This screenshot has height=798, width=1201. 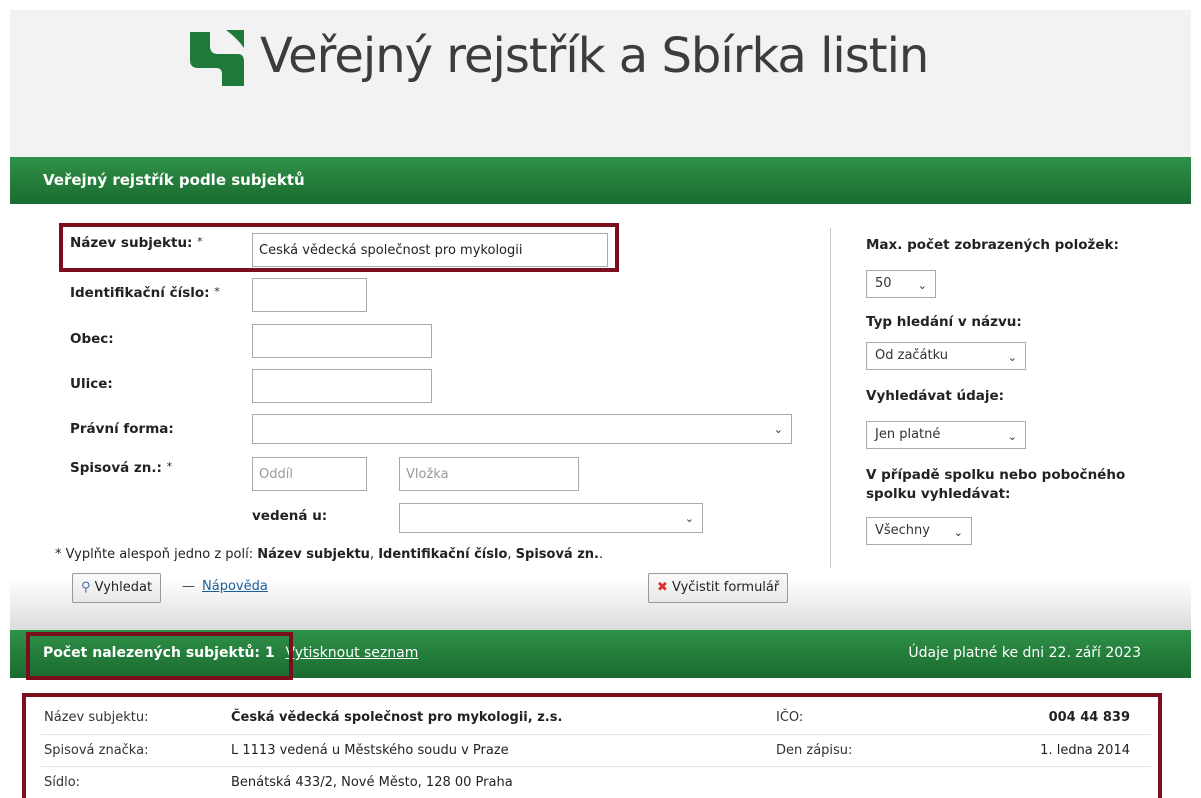 What do you see at coordinates (96, 750) in the screenshot?
I see `row-label: Spisová značka:` at bounding box center [96, 750].